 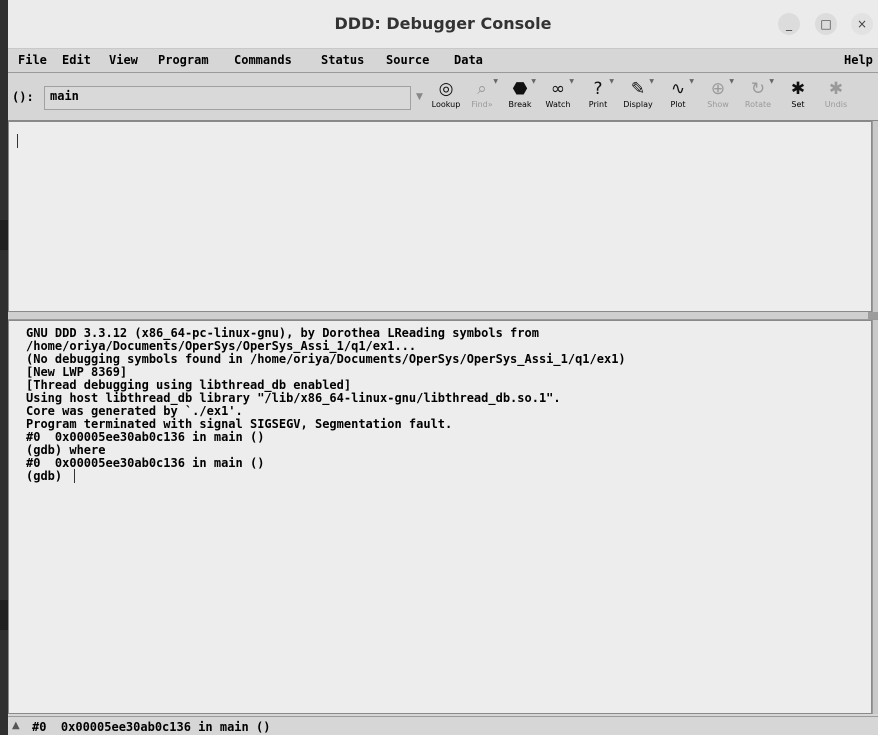 What do you see at coordinates (611, 81) in the screenshot?
I see `print-dropdown-icon: ▼` at bounding box center [611, 81].